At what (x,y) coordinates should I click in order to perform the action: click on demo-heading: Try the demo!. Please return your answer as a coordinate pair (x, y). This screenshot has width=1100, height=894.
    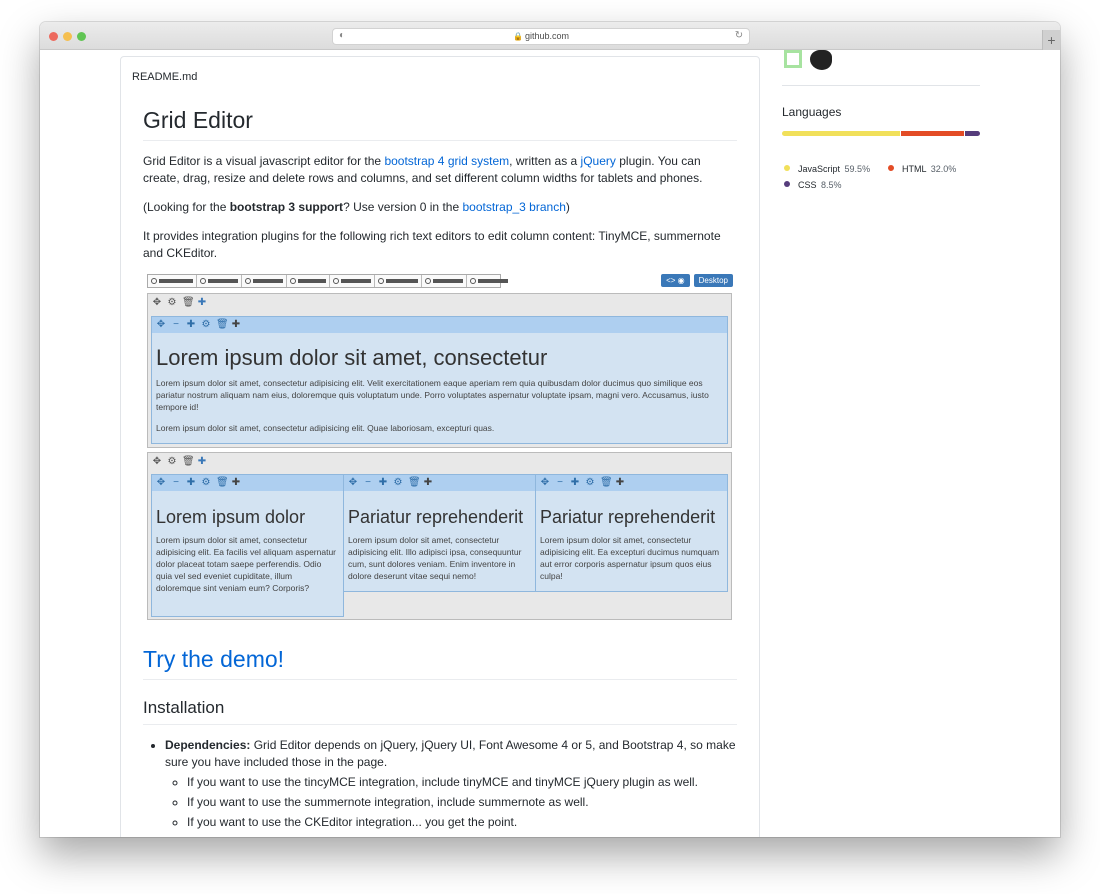
    Looking at the image, I should click on (440, 663).